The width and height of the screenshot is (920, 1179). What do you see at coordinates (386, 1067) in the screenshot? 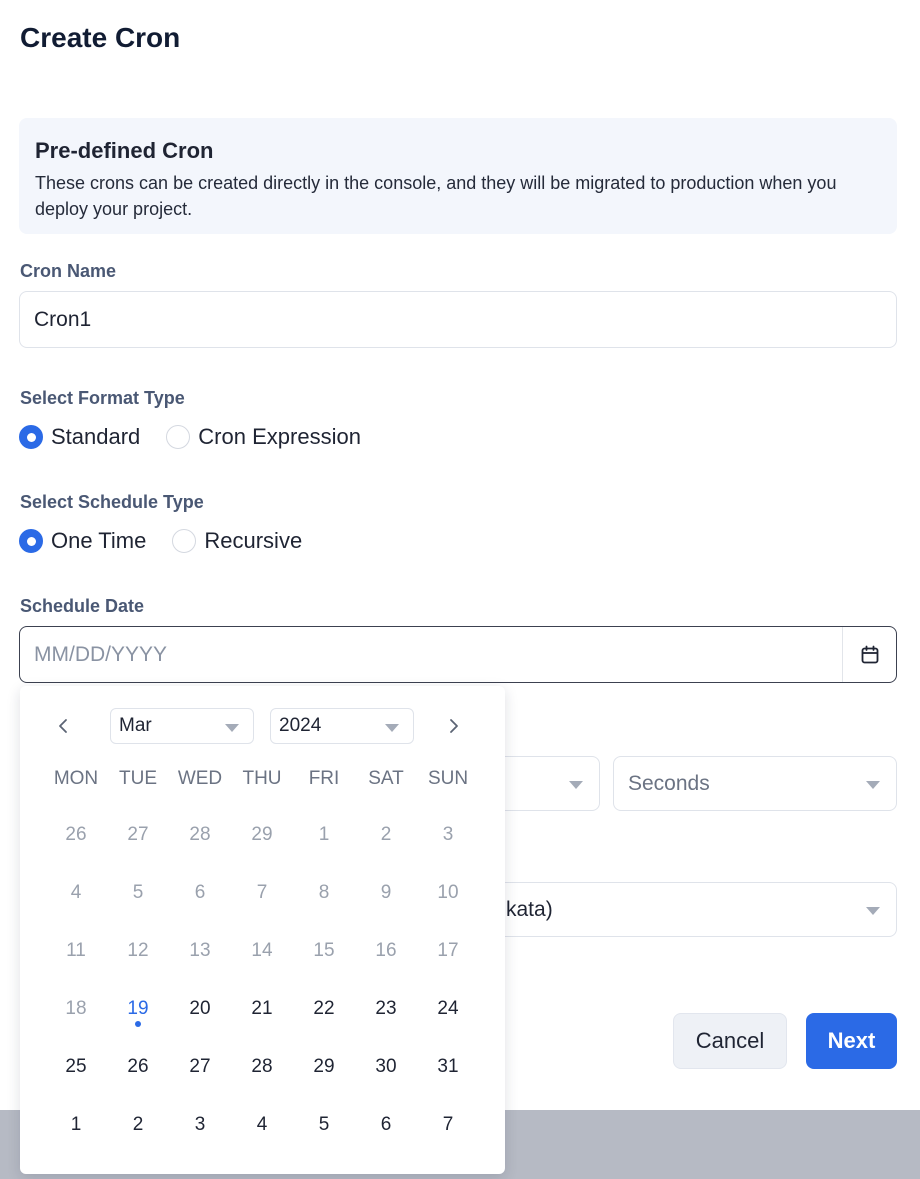
I see `calendar-day: 30` at bounding box center [386, 1067].